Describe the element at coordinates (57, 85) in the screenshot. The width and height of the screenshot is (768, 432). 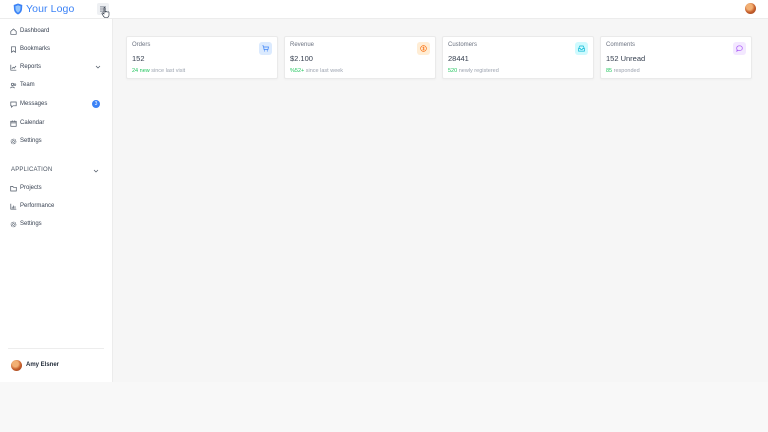
I see `sidebar-item-team: Team` at that location.